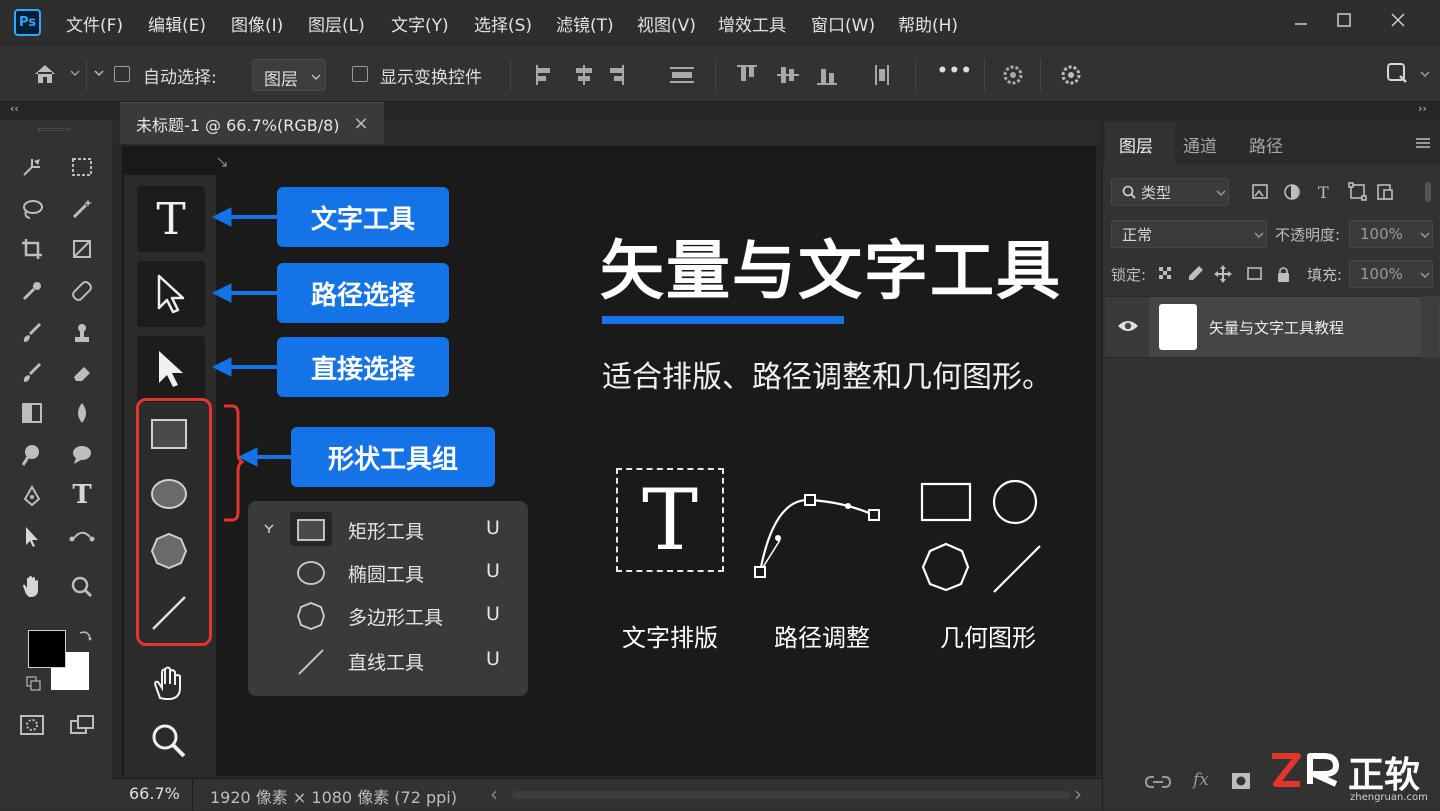 This screenshot has height=811, width=1440. What do you see at coordinates (1391, 274) in the screenshot?
I see `fill-field: 100%` at bounding box center [1391, 274].